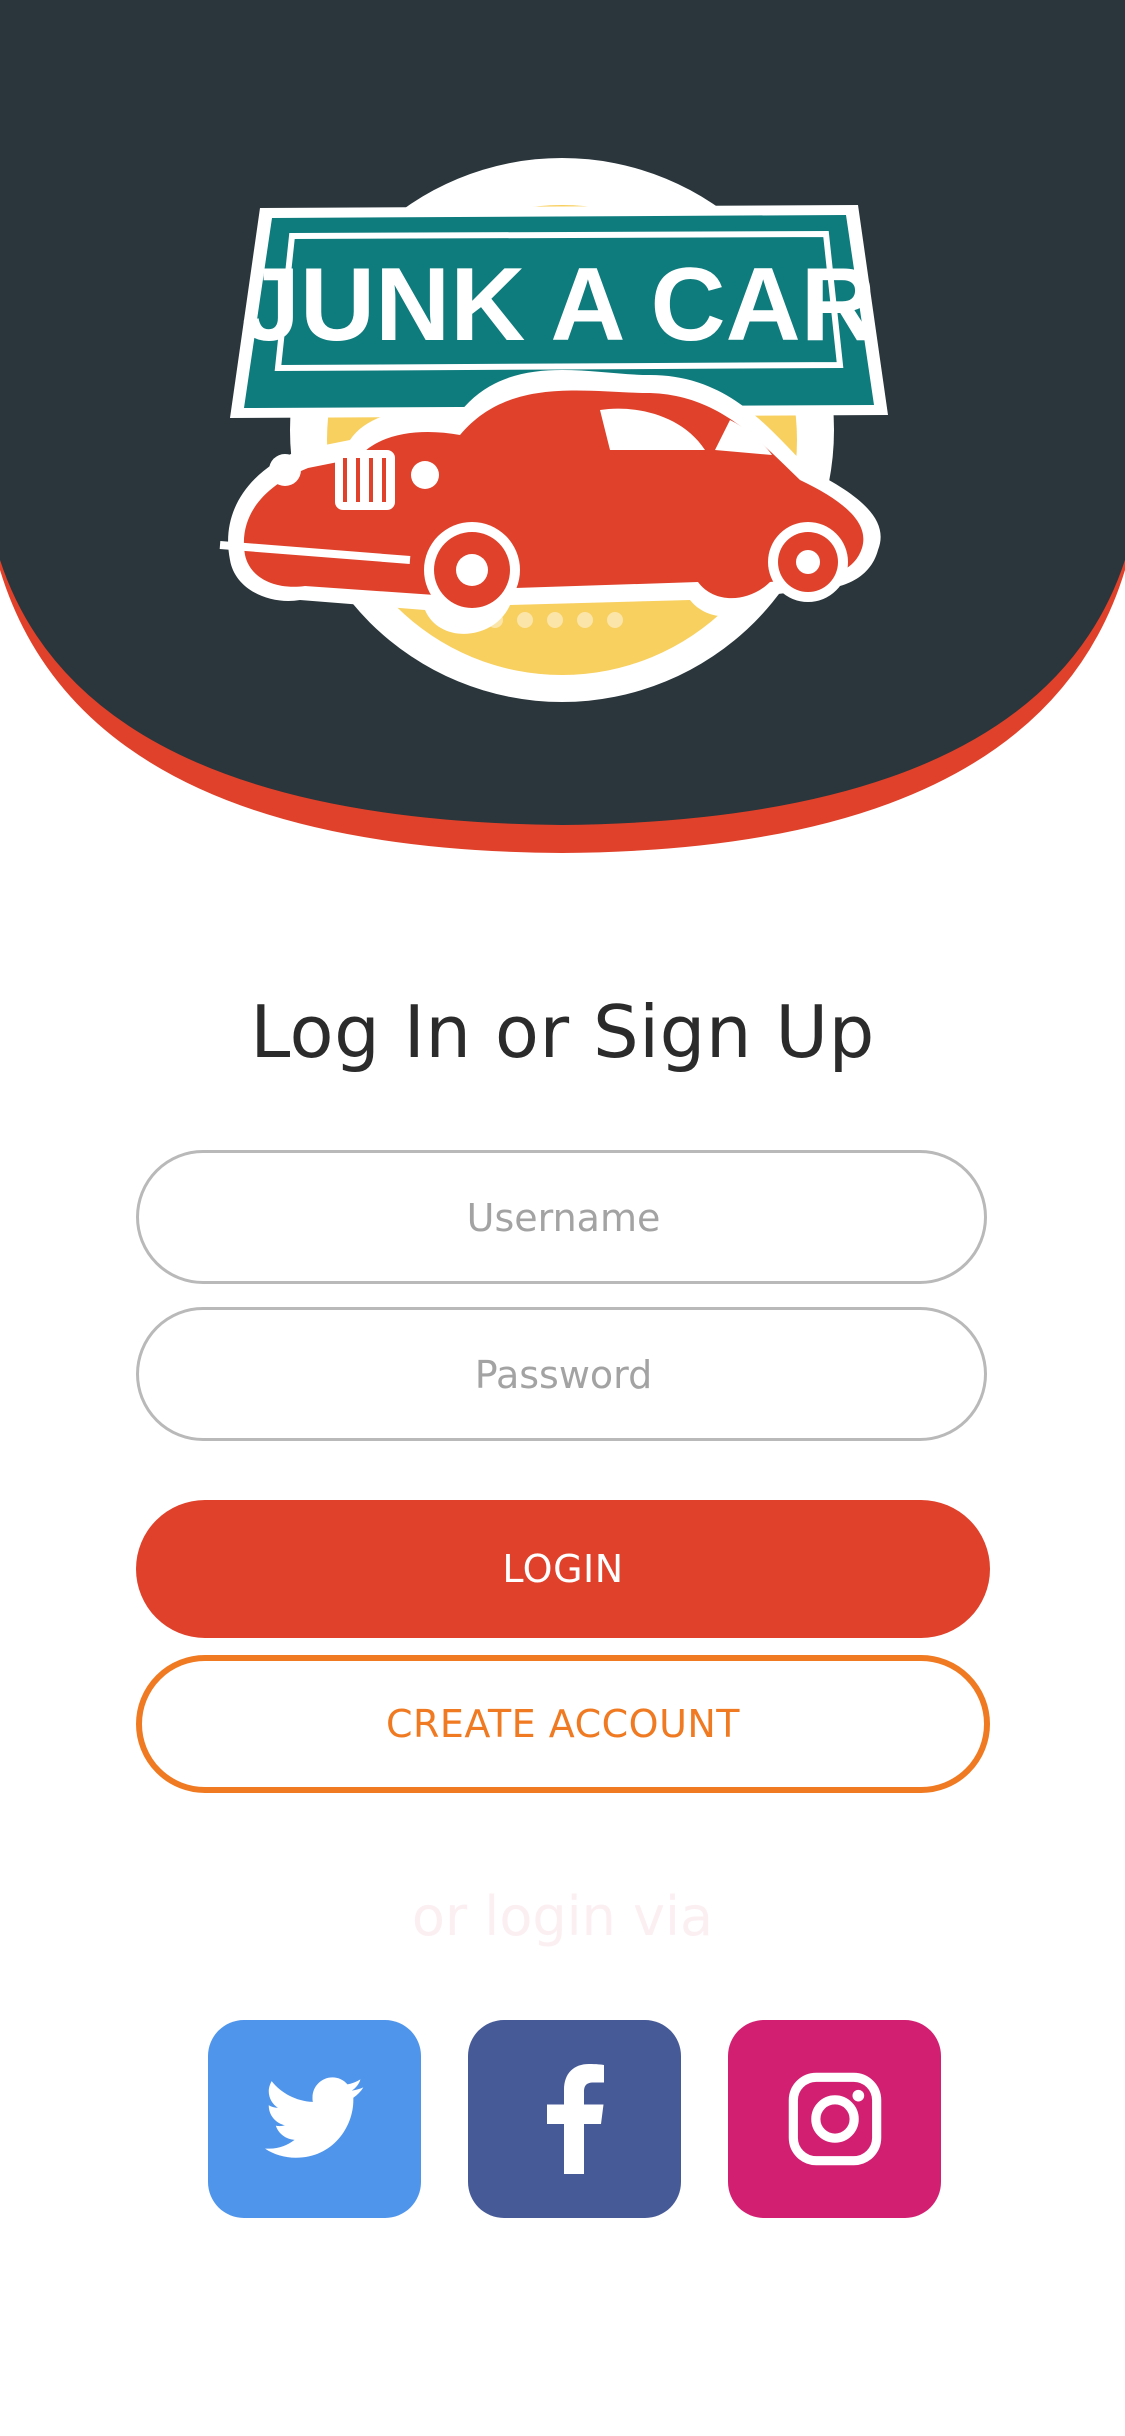 This screenshot has width=1125, height=2436. I want to click on page-title: Log In or Sign Up, so click(562, 1032).